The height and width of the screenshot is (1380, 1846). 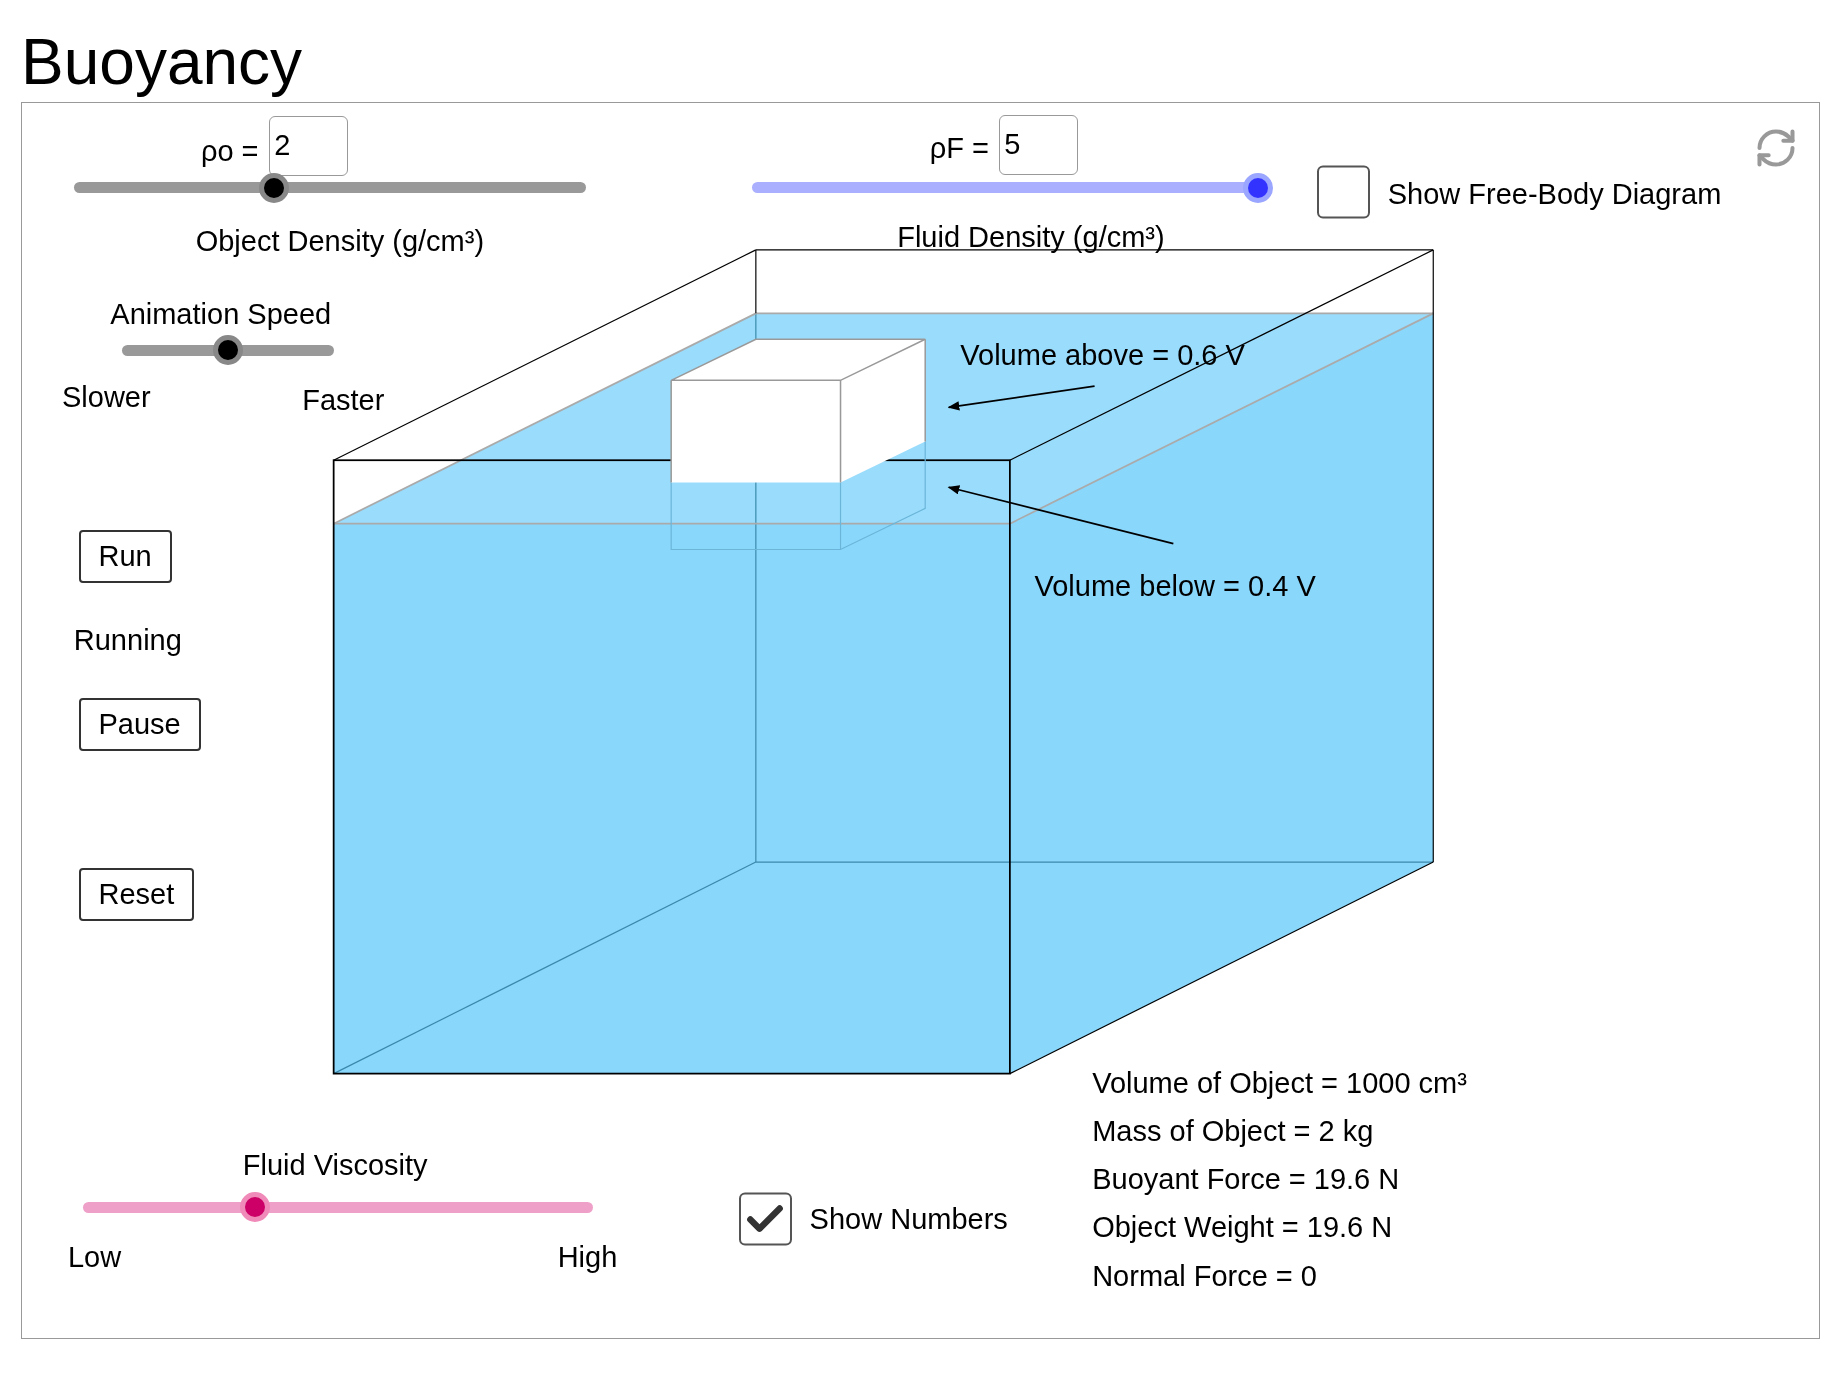 I want to click on button: Pause, so click(x=139, y=724).